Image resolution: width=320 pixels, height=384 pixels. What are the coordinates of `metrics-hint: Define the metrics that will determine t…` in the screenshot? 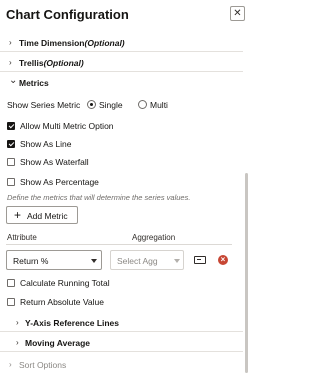 It's located at (99, 197).